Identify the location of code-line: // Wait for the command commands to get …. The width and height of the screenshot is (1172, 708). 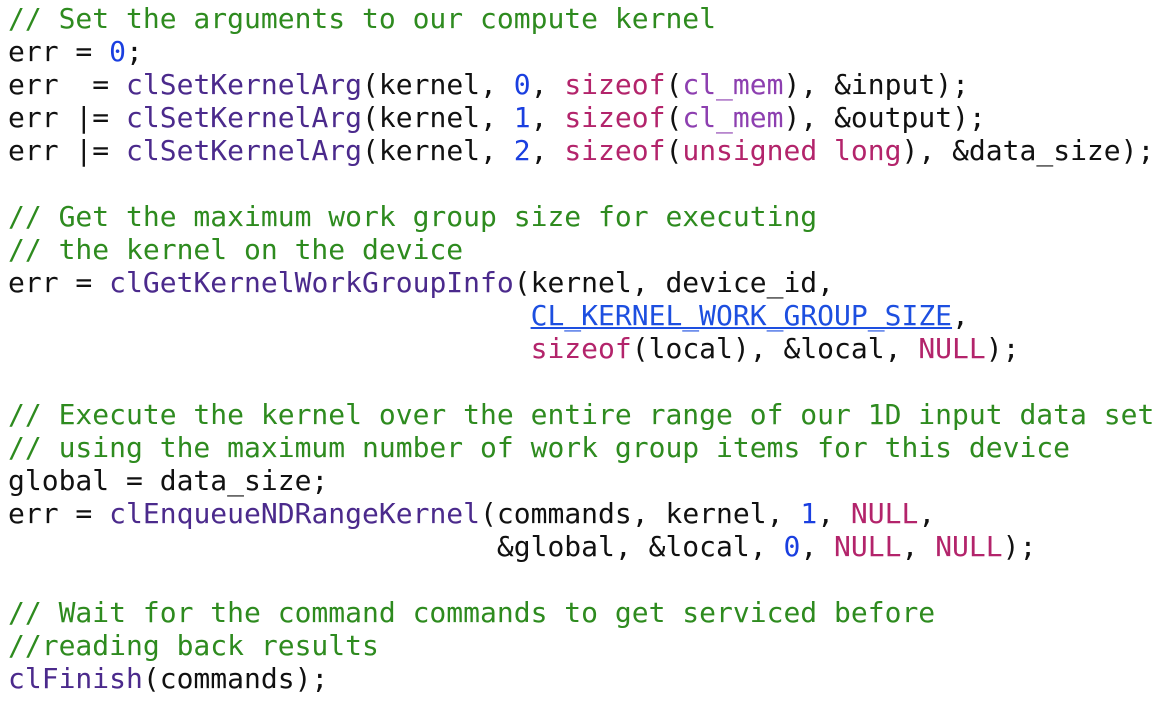
(590, 612).